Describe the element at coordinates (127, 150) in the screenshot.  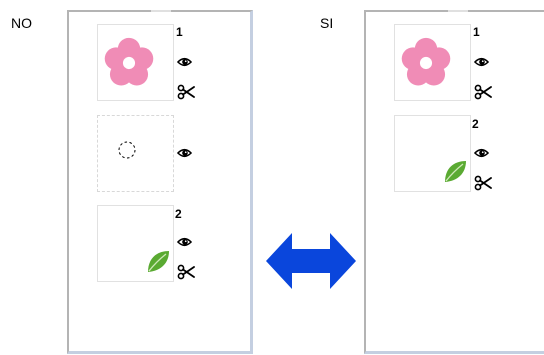
I see `dashed-circle-icon` at that location.